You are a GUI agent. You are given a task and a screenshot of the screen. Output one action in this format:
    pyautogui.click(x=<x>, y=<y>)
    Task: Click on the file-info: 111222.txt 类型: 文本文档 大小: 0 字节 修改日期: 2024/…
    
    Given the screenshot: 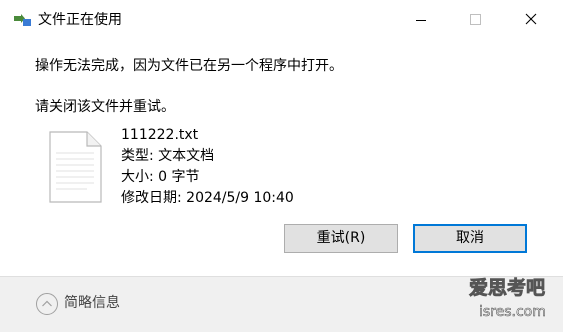 What is the action you would take?
    pyautogui.click(x=207, y=167)
    